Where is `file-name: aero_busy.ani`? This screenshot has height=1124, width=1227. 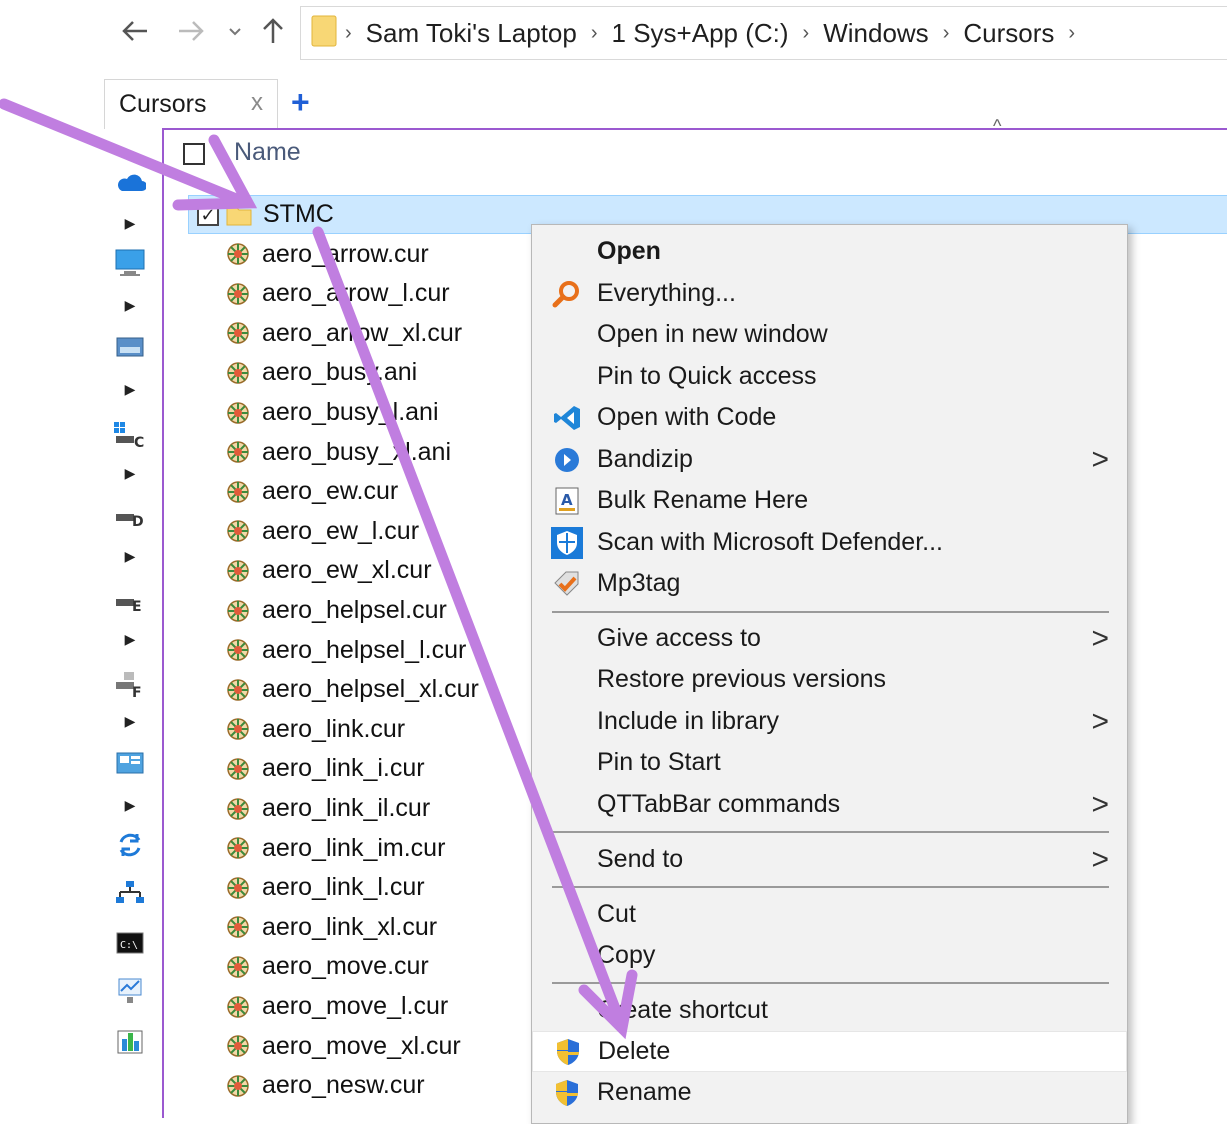
file-name: aero_busy.ani is located at coordinates (340, 372).